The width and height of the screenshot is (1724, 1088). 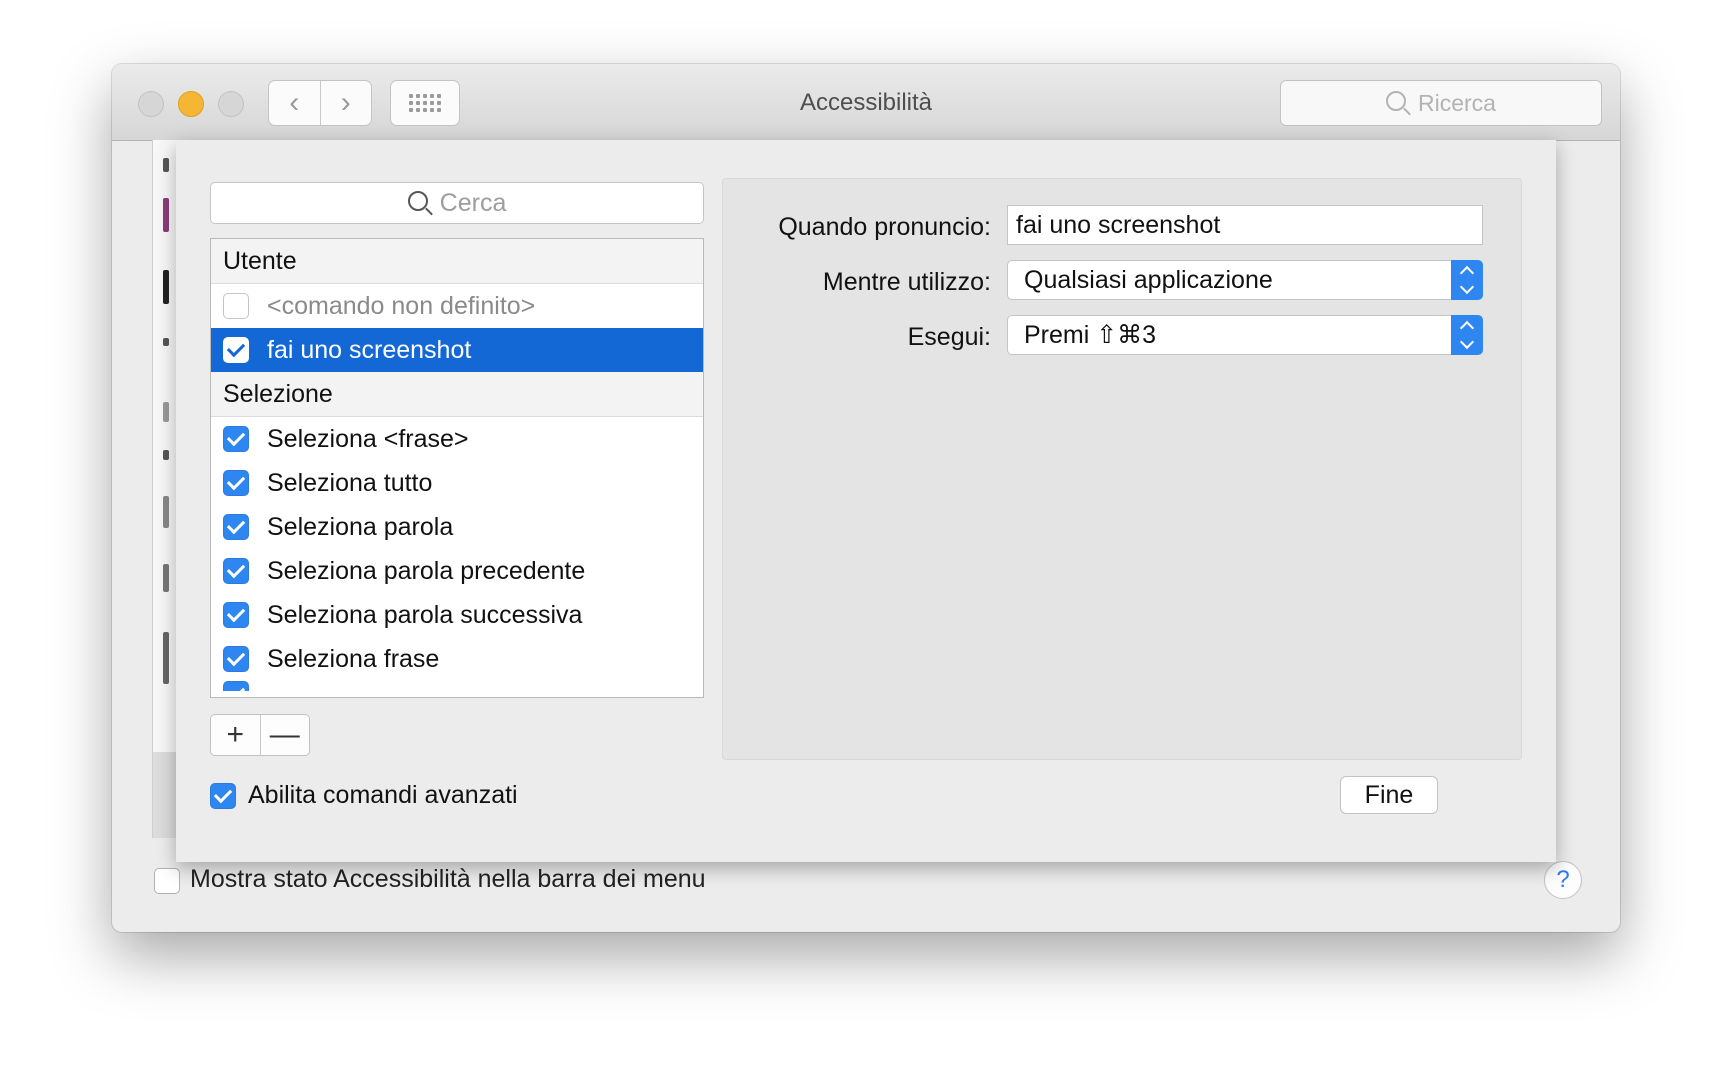 I want to click on group-header-selezione: Selezione, so click(x=457, y=394).